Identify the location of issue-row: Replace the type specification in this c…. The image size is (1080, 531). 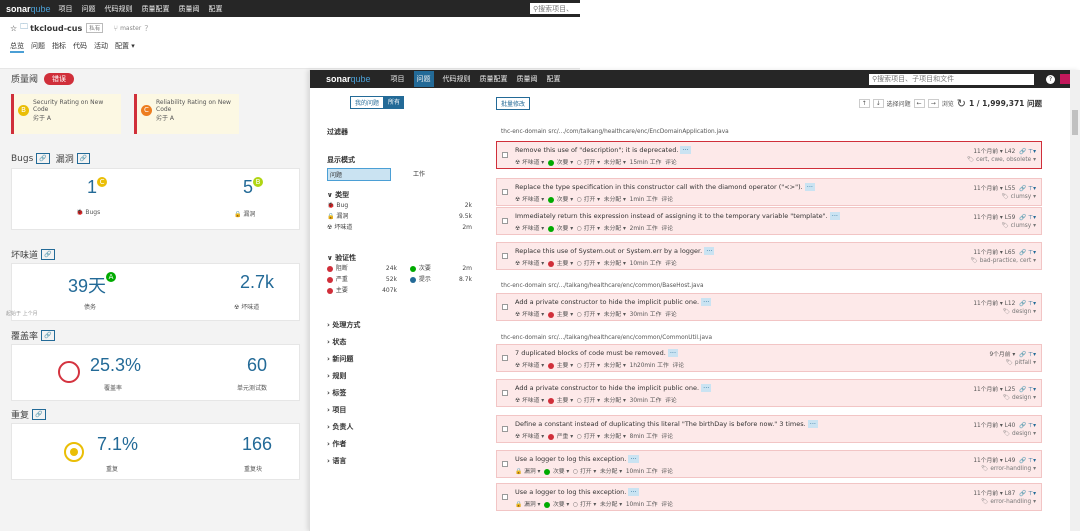
(769, 192).